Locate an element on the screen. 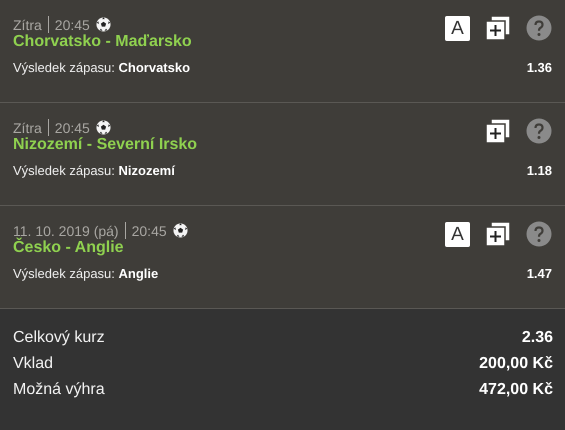 The width and height of the screenshot is (565, 430). summary-label: Vklad is located at coordinates (33, 364).